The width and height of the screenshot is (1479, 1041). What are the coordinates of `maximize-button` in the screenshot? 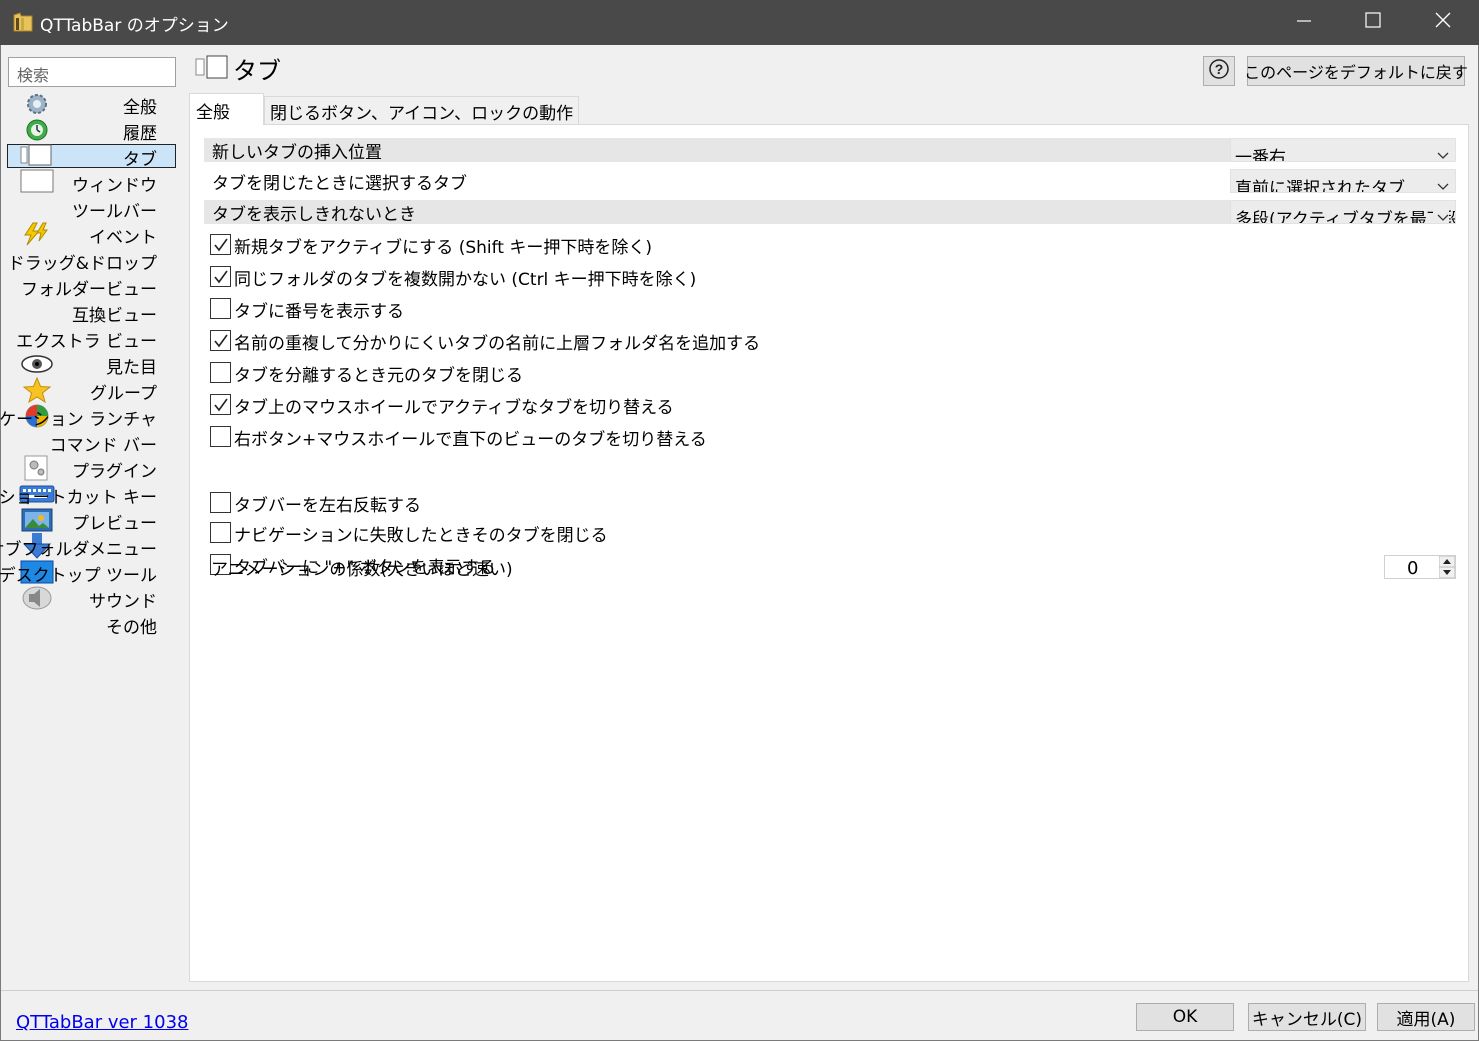 It's located at (1373, 22).